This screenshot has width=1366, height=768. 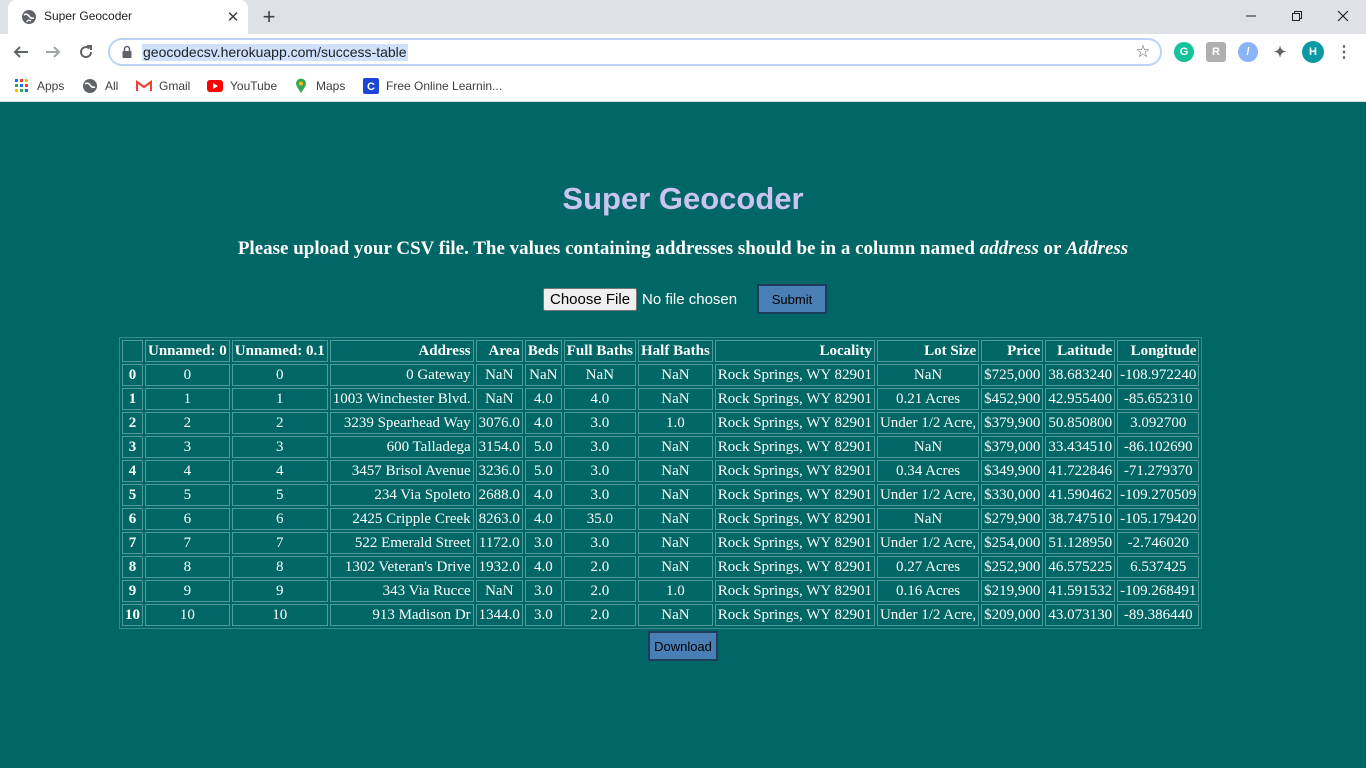 What do you see at coordinates (683, 646) in the screenshot?
I see `download-button: Download` at bounding box center [683, 646].